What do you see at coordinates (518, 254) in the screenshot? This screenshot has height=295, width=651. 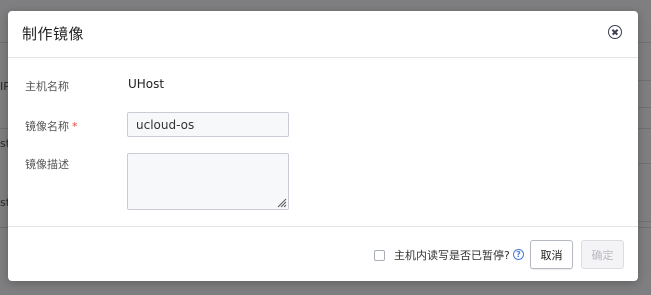 I see `help-icon: ?` at bounding box center [518, 254].